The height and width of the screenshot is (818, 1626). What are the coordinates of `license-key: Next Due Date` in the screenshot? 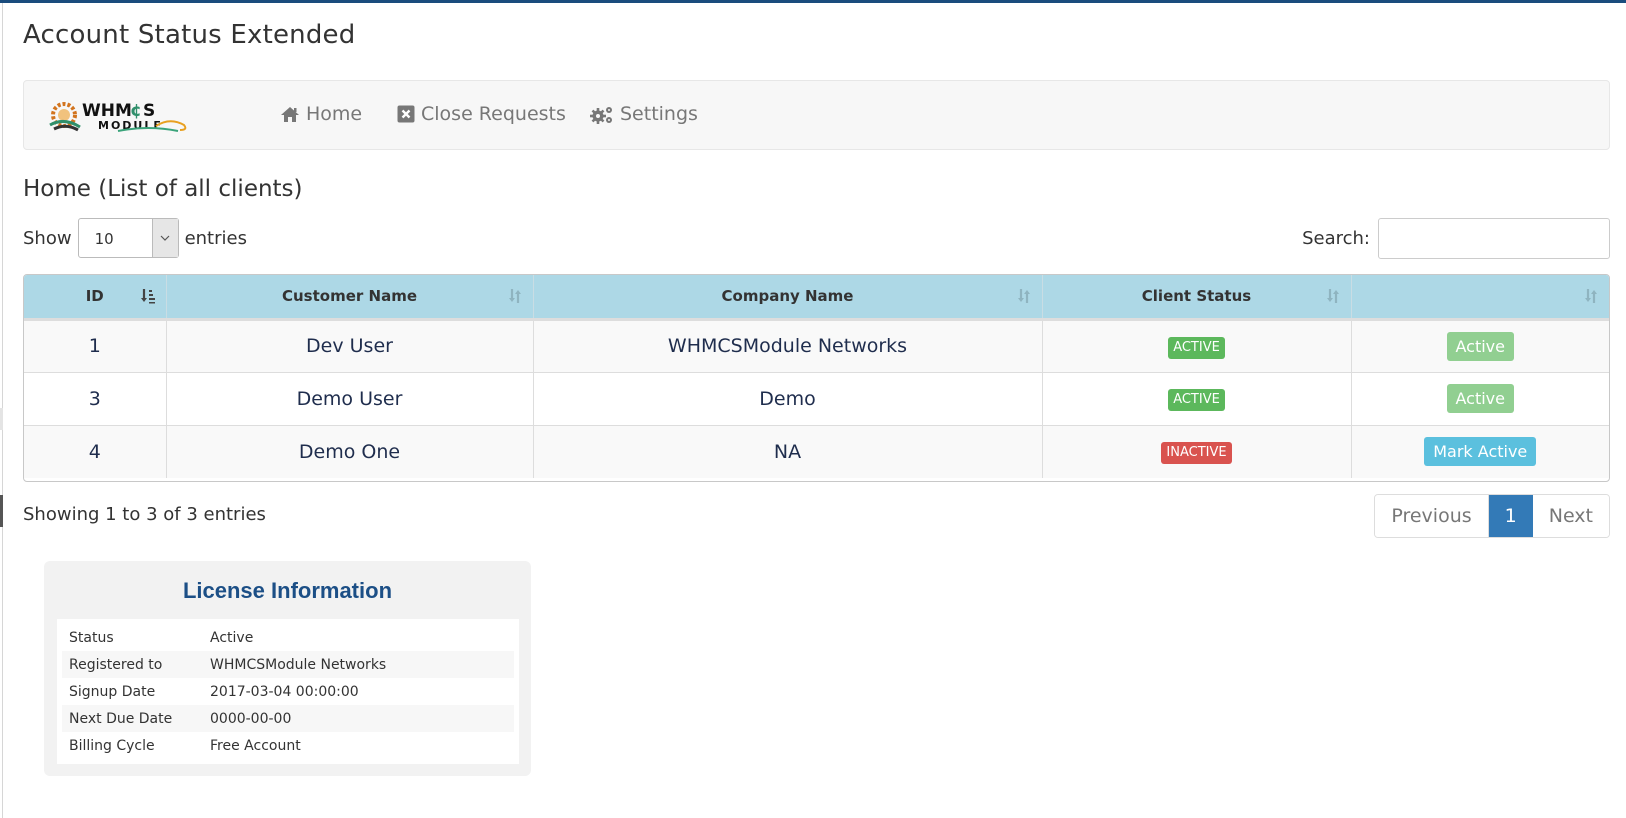 It's located at (121, 718).